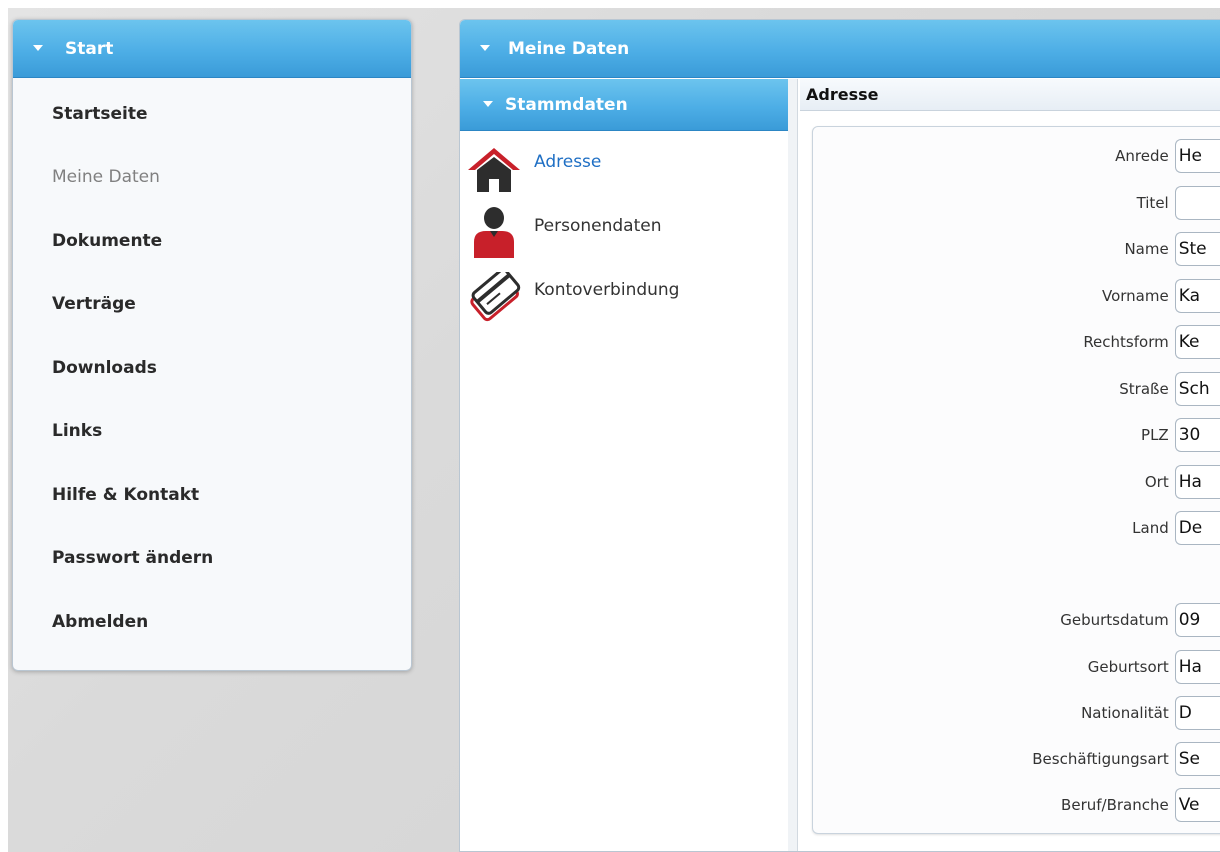 The width and height of the screenshot is (1220, 852). What do you see at coordinates (89, 48) in the screenshot?
I see `start-panel-title: Start` at bounding box center [89, 48].